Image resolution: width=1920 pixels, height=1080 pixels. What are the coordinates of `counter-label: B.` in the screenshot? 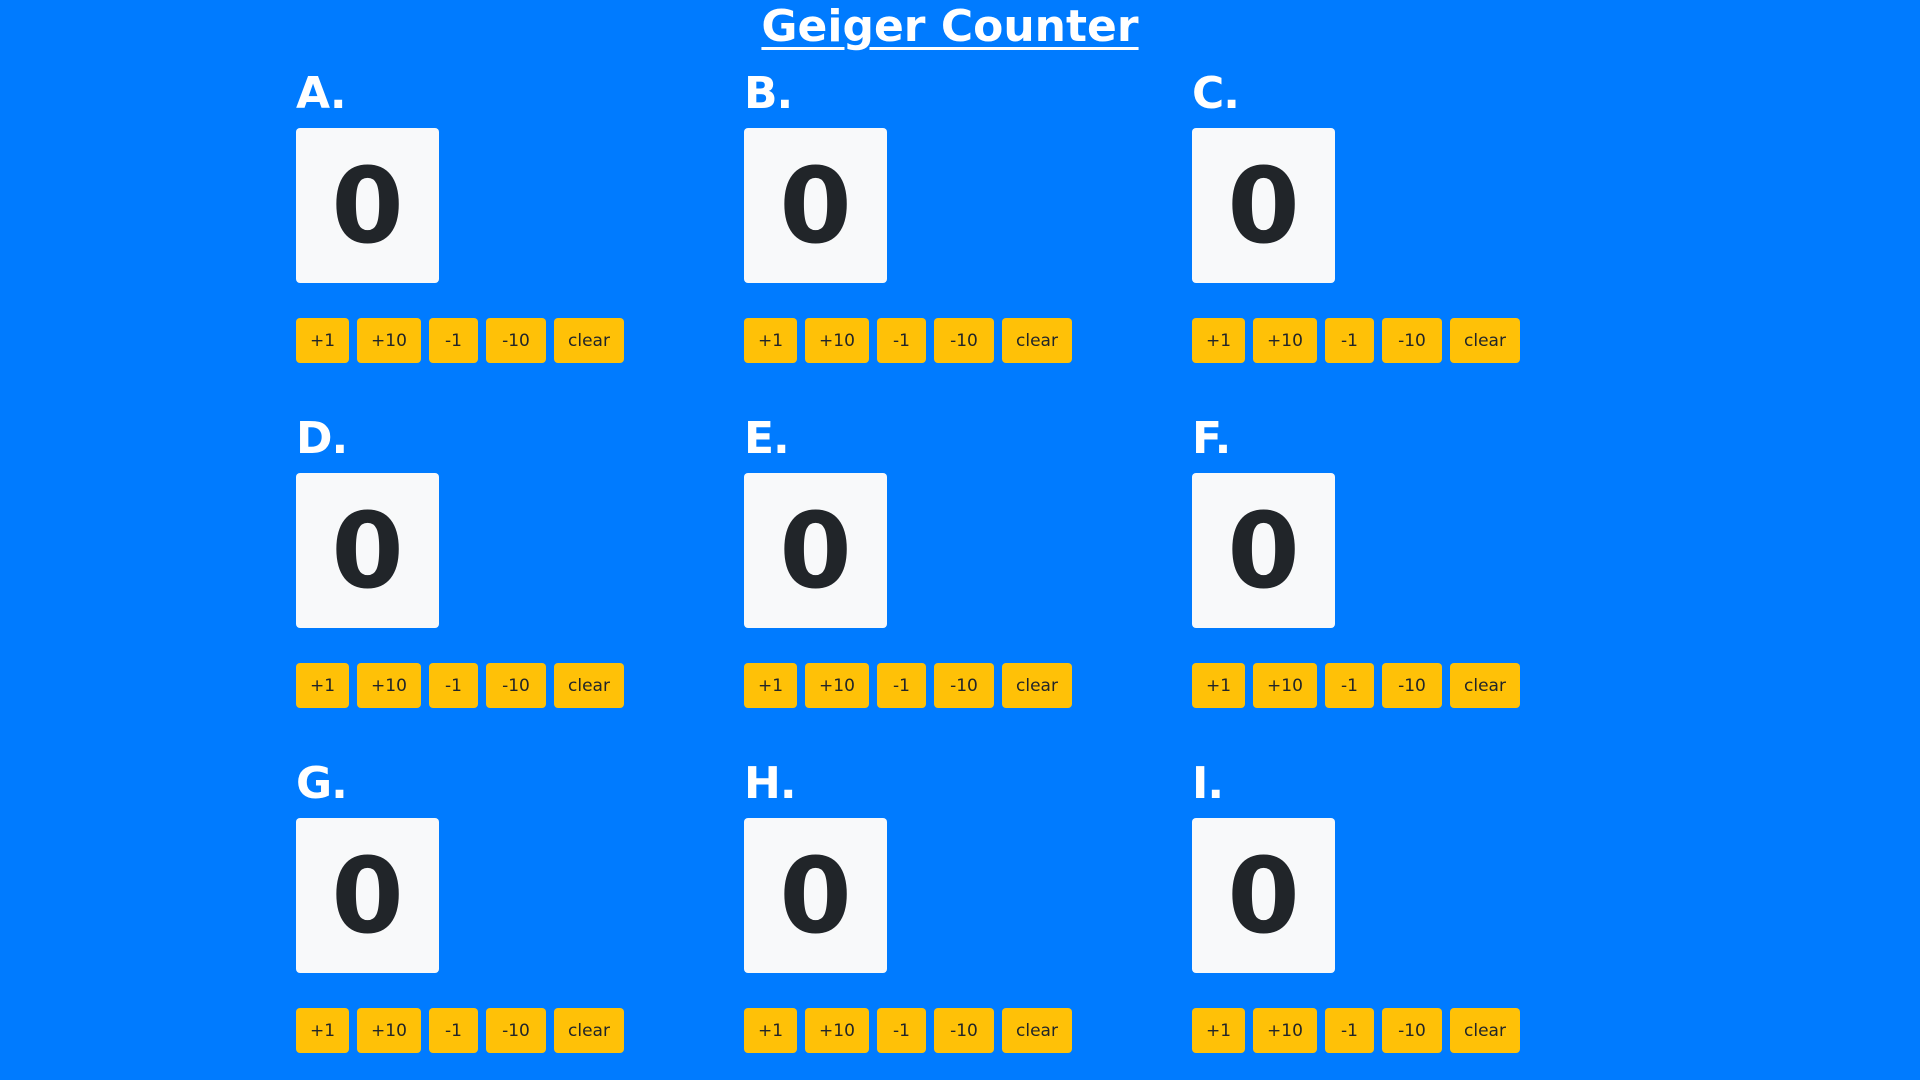 It's located at (768, 93).